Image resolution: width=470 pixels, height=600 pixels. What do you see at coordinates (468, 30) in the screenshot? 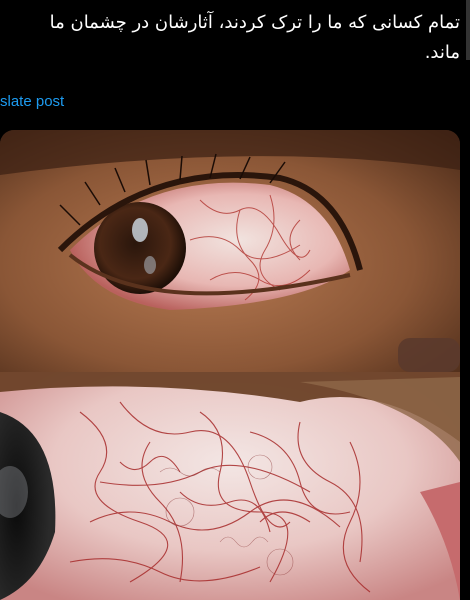
I see `scrollbar` at bounding box center [468, 30].